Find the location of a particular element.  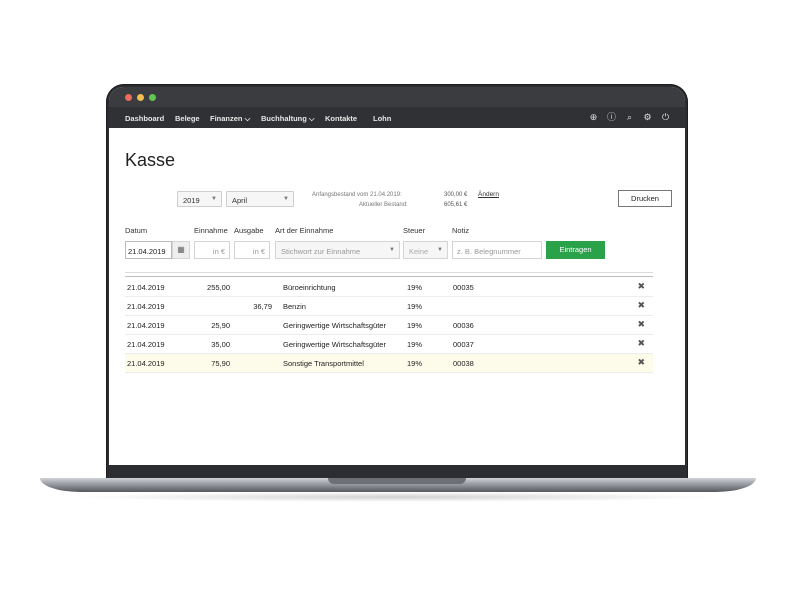

entry-income: 25,90 is located at coordinates (220, 325).